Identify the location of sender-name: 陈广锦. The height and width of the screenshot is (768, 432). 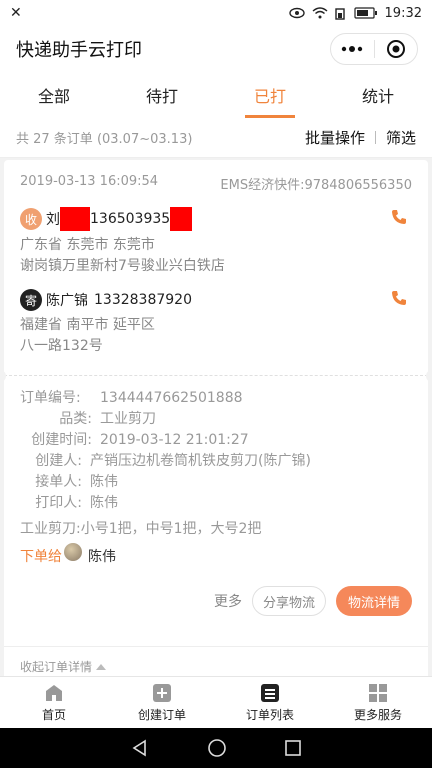
(67, 301).